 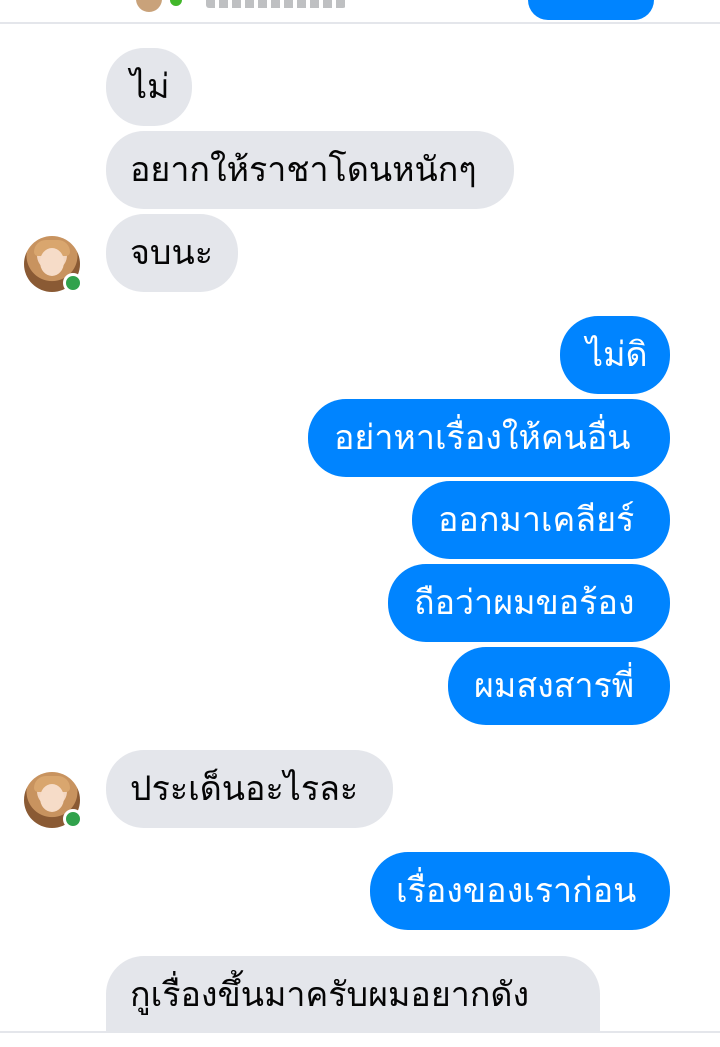 I want to click on message-bubble-incoming: จบนะ, so click(x=172, y=253).